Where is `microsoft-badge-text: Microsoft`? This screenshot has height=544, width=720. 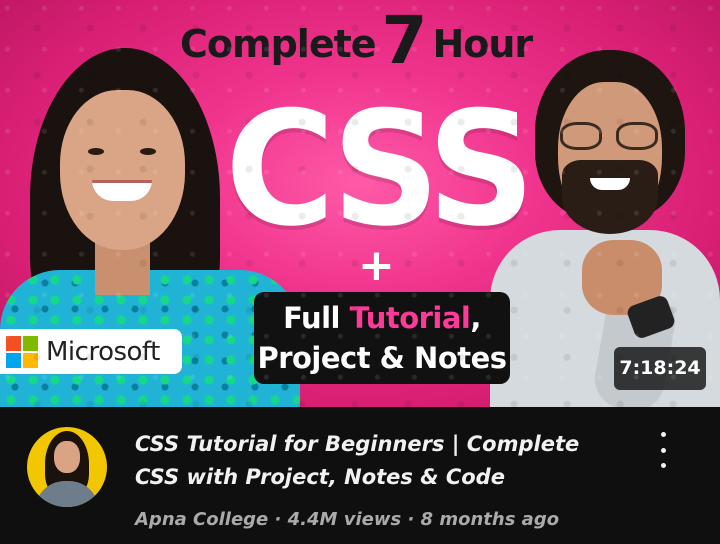 microsoft-badge-text: Microsoft is located at coordinates (103, 351).